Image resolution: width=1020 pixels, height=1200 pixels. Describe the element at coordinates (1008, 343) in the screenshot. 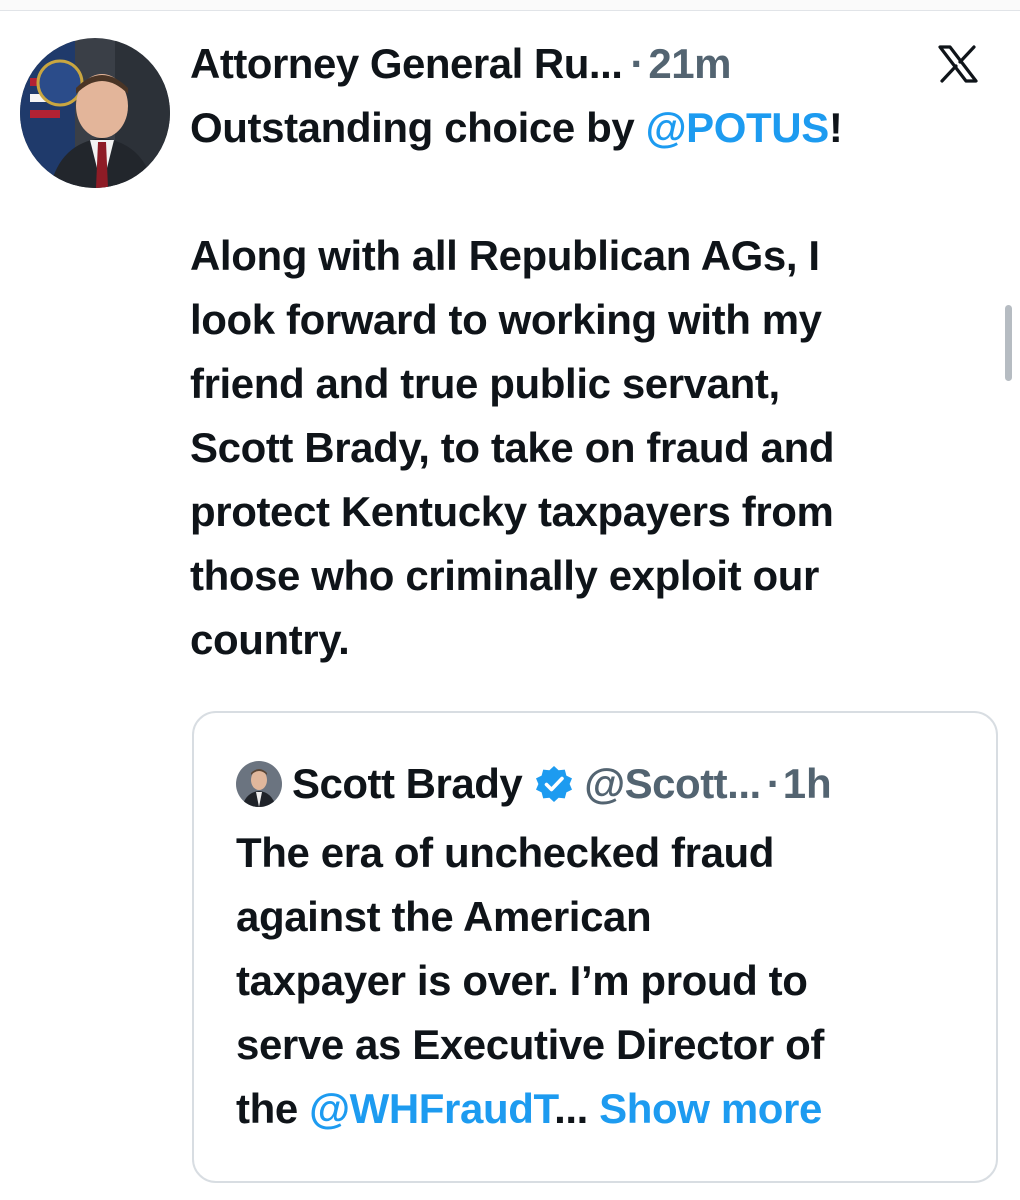

I see `scrollbar-thumb` at that location.